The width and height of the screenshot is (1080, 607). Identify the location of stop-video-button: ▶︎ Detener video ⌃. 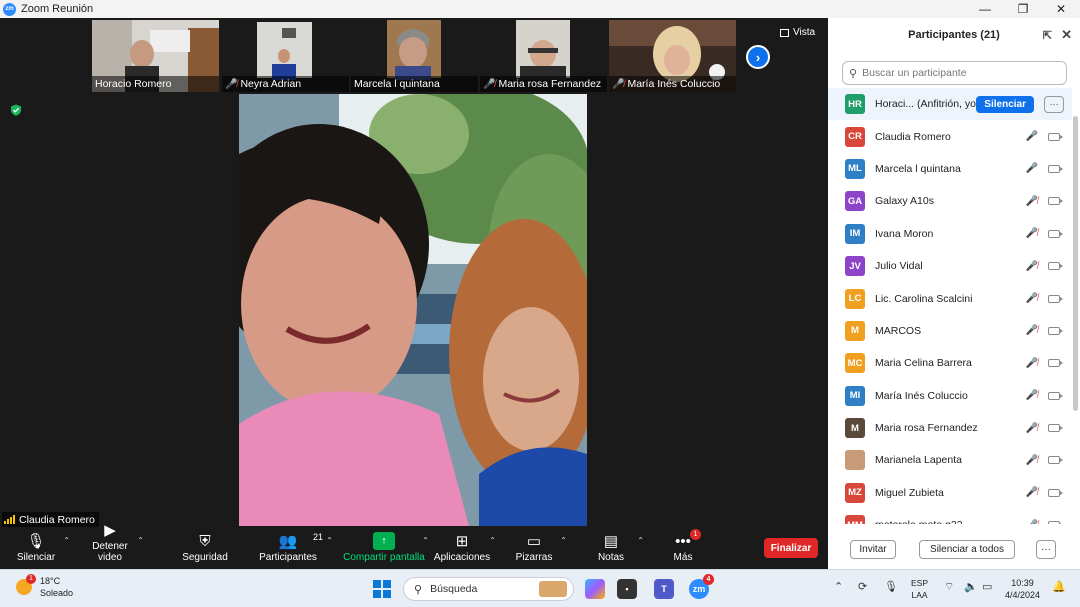
(112, 545).